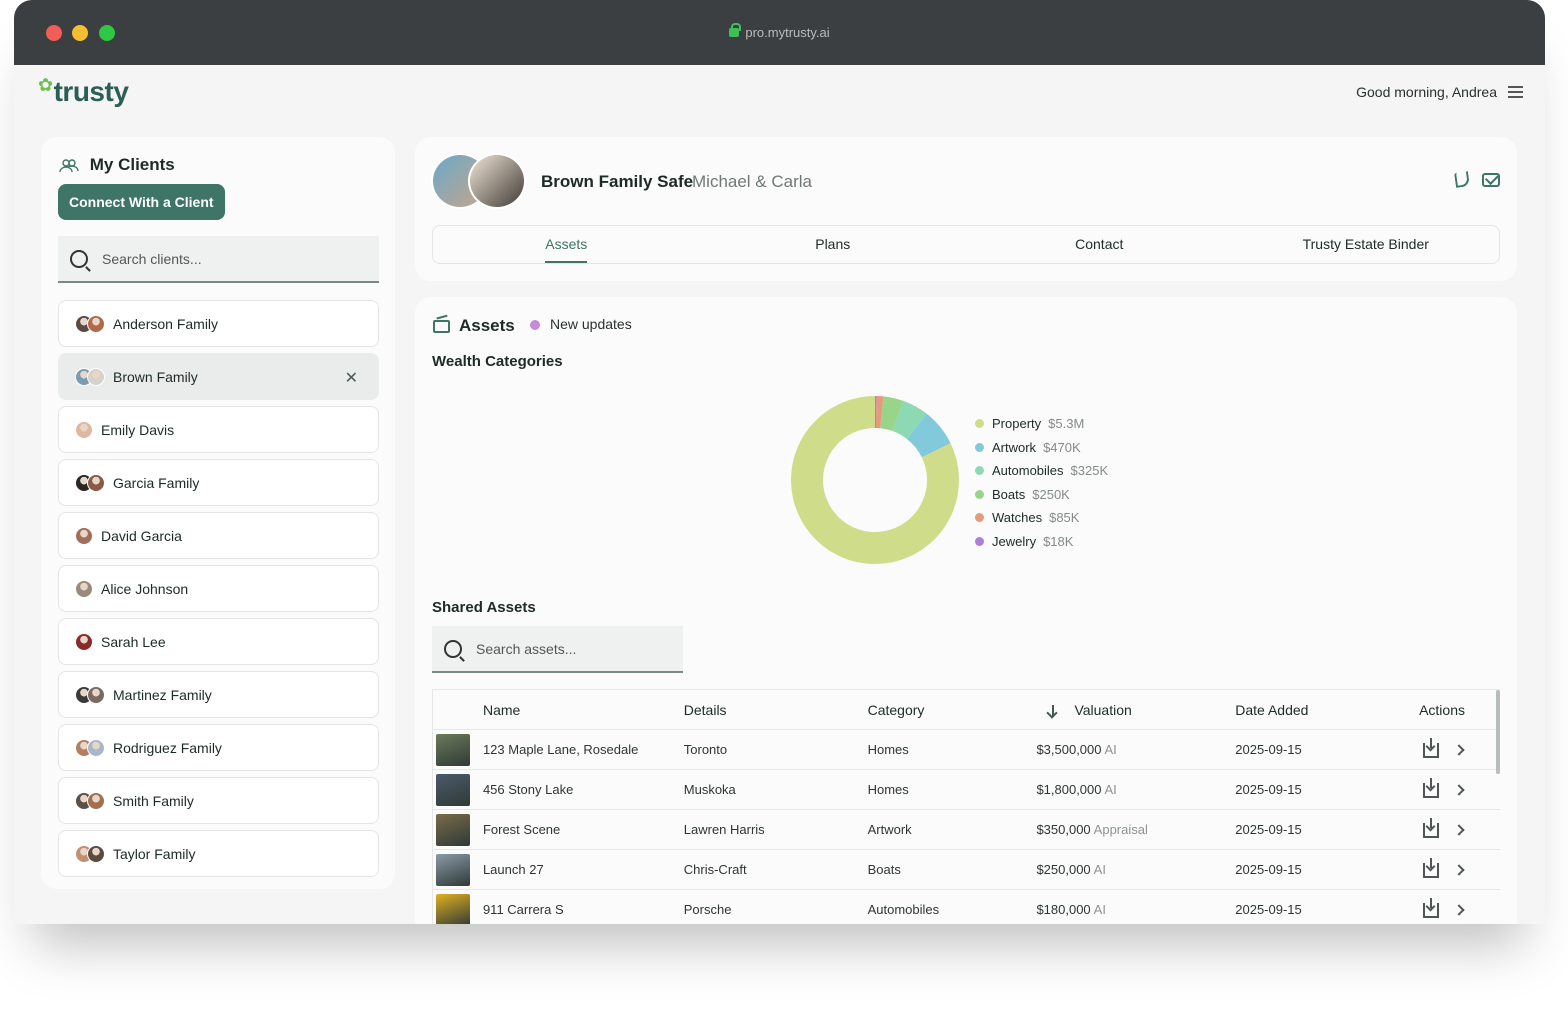 The height and width of the screenshot is (1014, 1568). What do you see at coordinates (1041, 518) in the screenshot?
I see `legend-item-watches: Watches $85K` at bounding box center [1041, 518].